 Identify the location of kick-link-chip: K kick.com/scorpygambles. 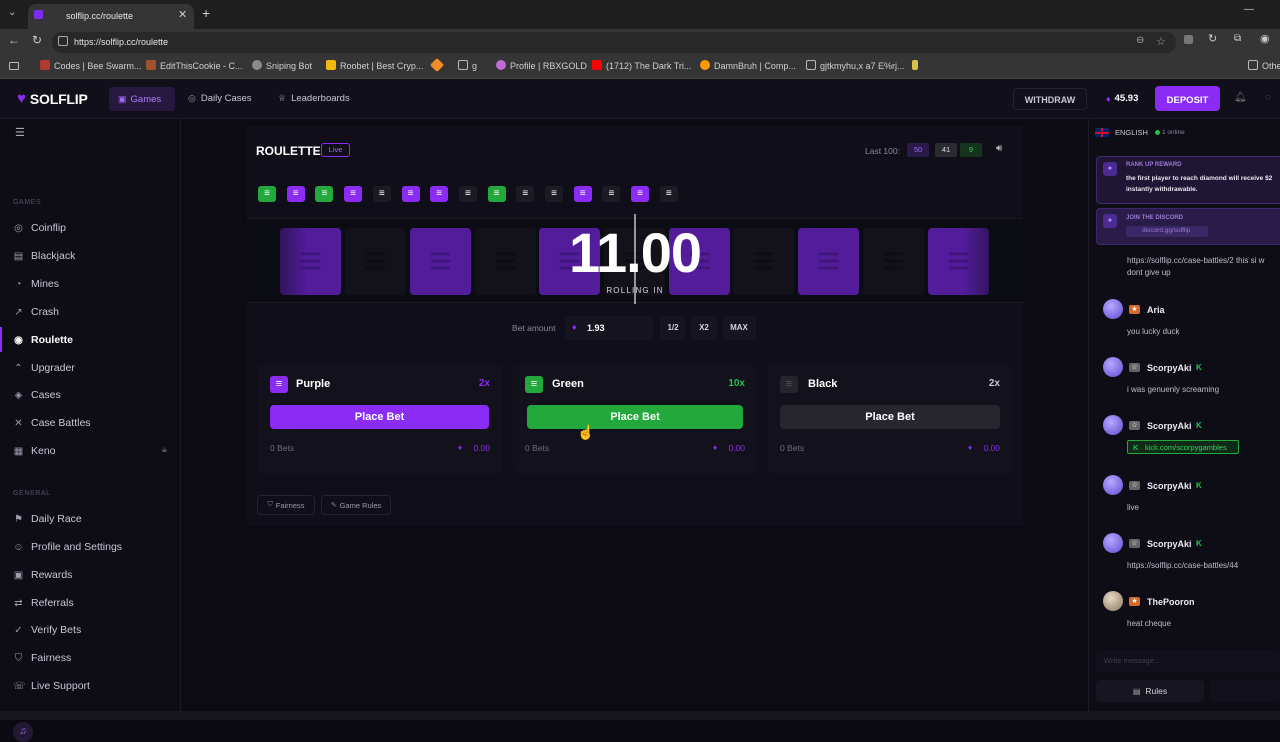
(1183, 447).